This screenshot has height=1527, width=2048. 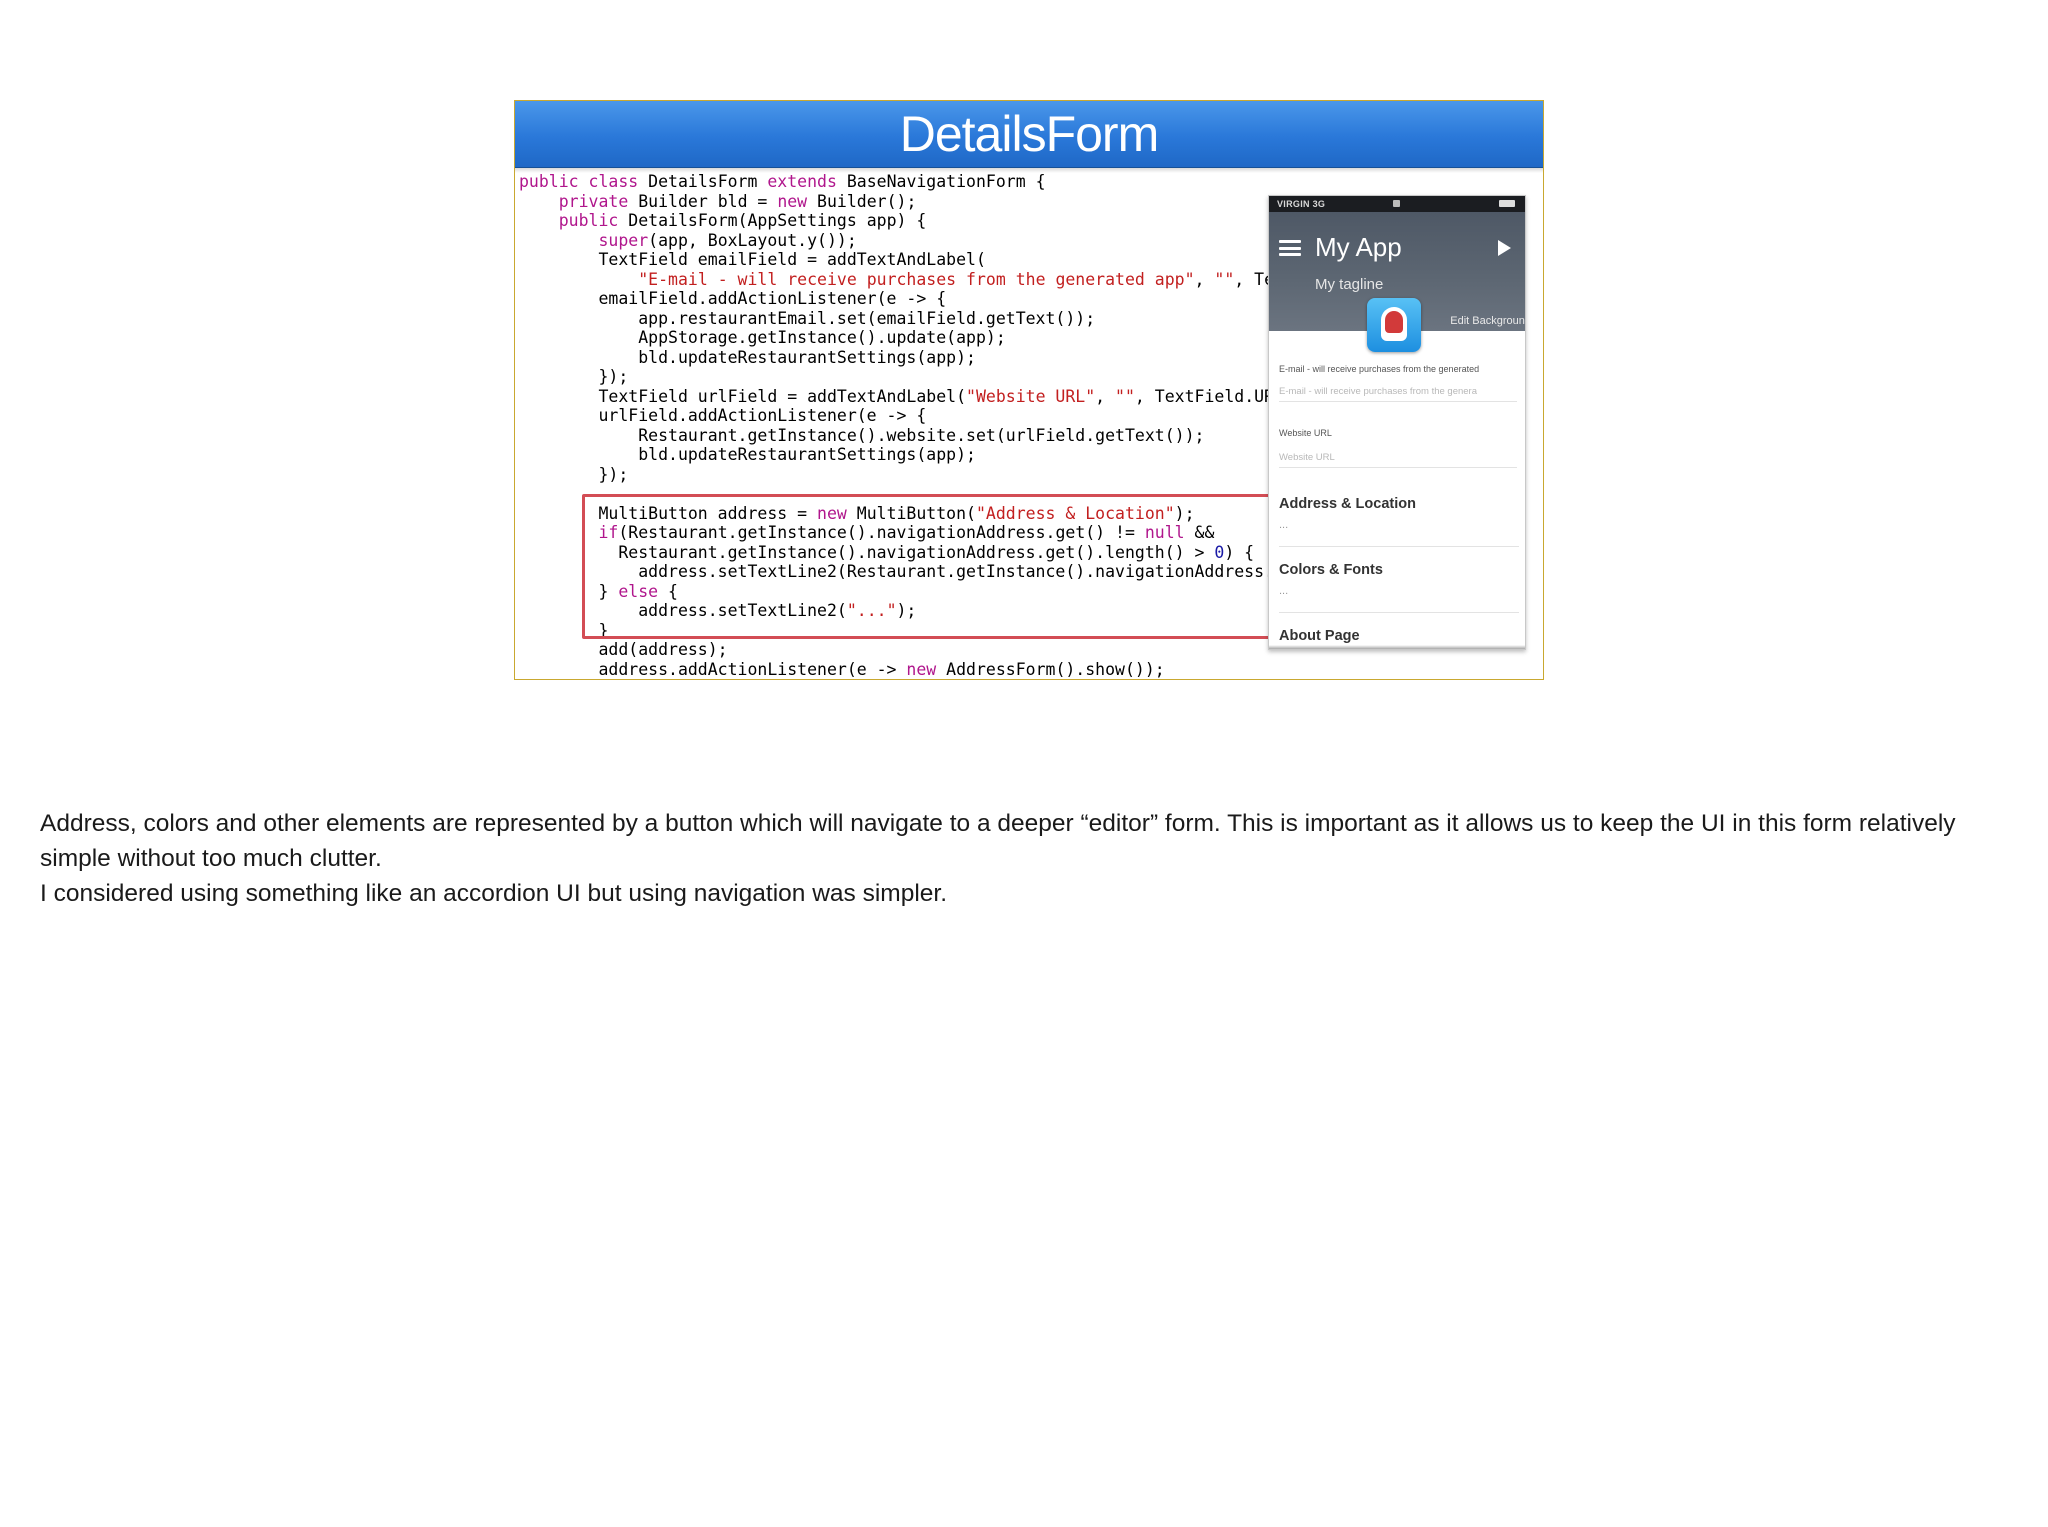 I want to click on edit-background-button: Edit Background, so click(x=1487, y=321).